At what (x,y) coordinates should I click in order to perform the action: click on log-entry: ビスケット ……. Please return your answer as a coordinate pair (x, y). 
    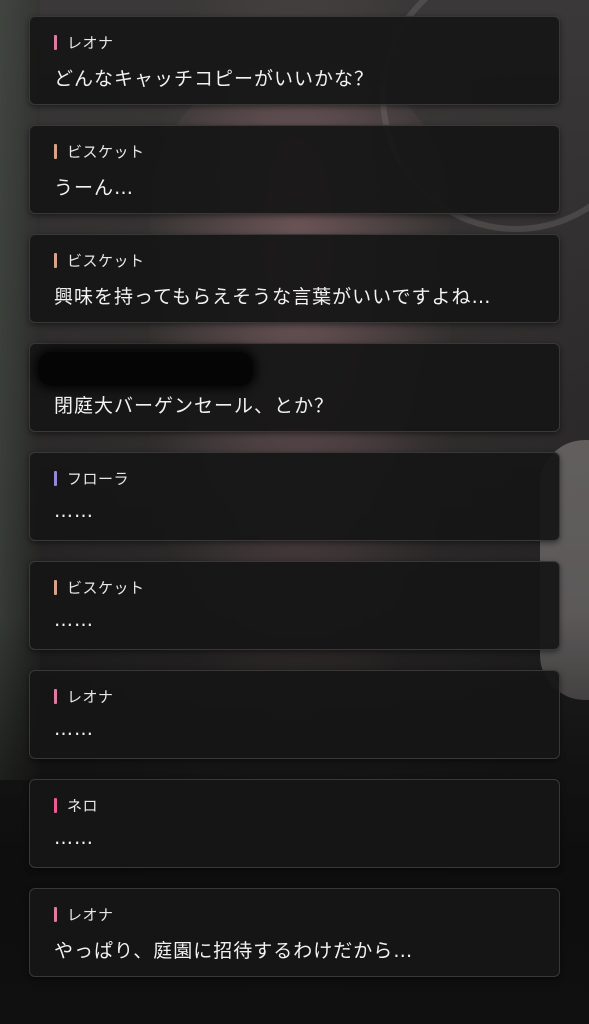
    Looking at the image, I should click on (294, 605).